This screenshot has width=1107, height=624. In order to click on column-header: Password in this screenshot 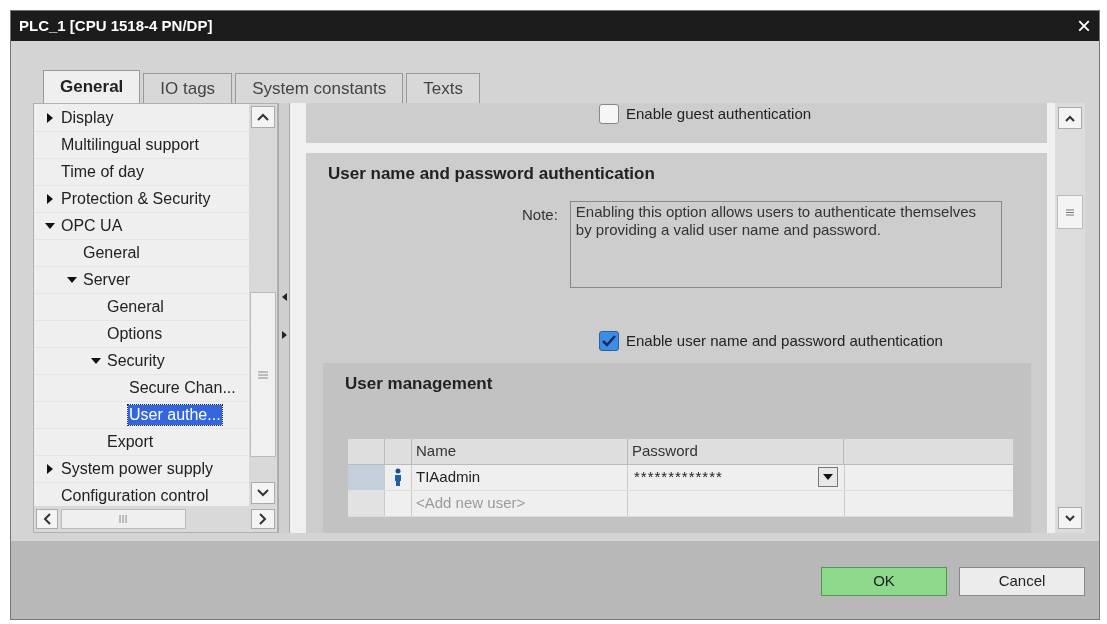, I will do `click(736, 451)`.